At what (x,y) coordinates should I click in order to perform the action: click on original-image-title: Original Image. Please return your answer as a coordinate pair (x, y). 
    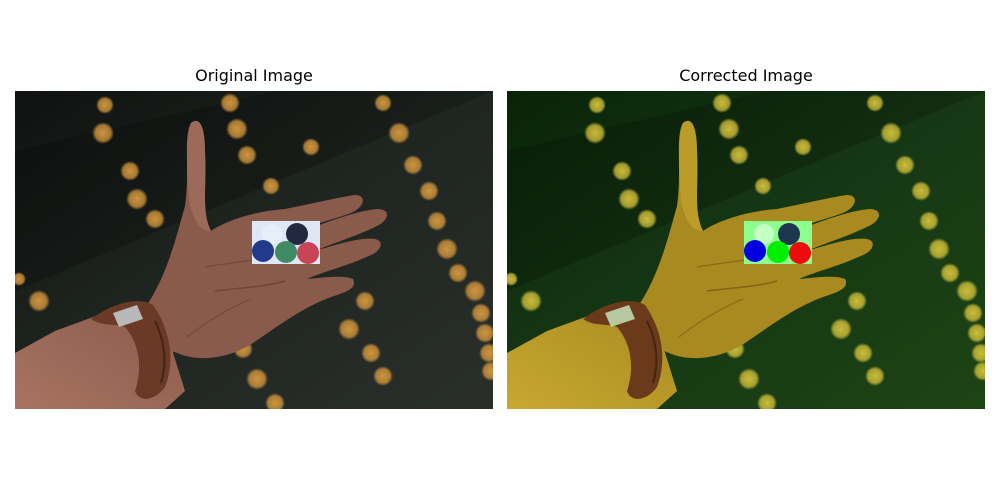
    Looking at the image, I should click on (254, 75).